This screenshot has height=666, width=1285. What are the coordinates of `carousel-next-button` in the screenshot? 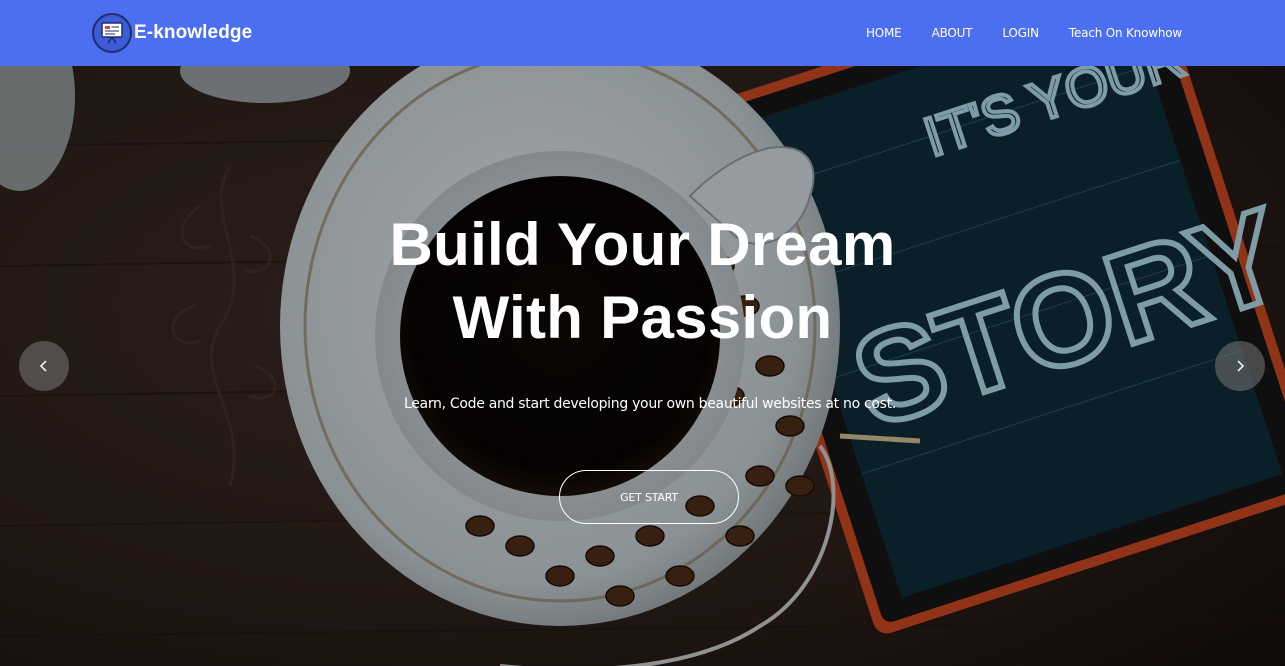 It's located at (1240, 366).